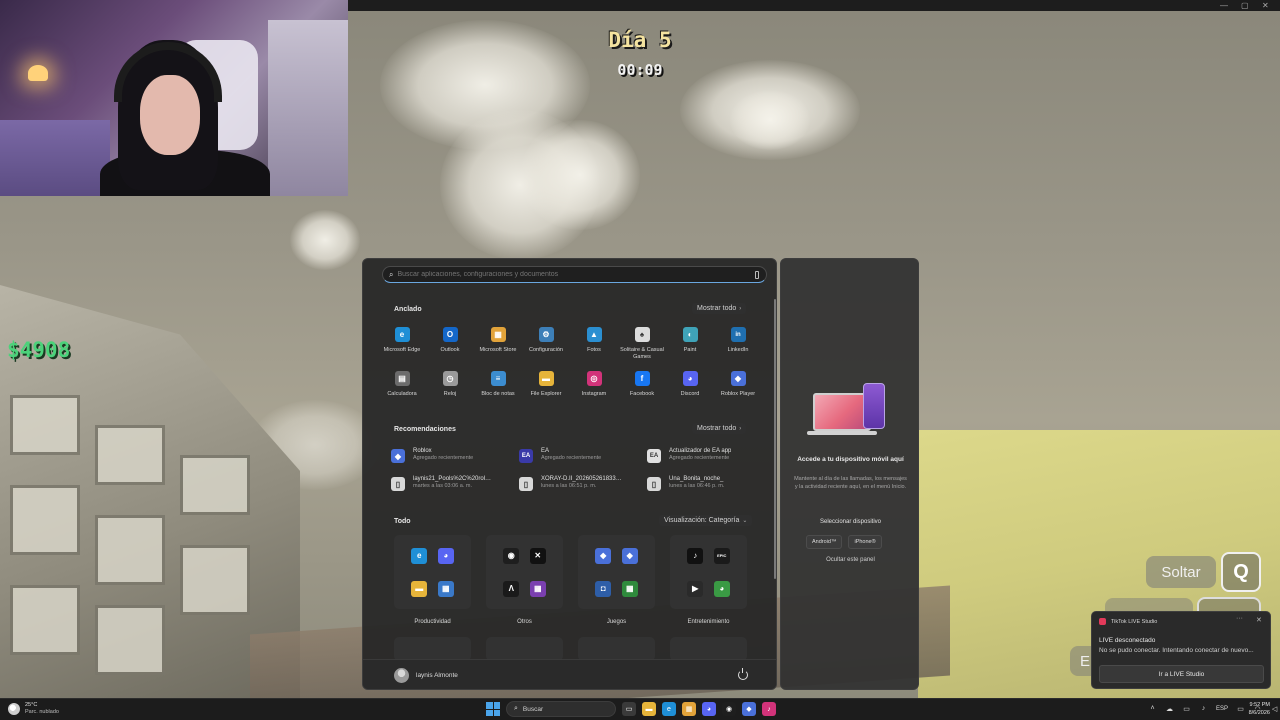 This screenshot has width=1280, height=720. I want to click on start-search-input, so click(576, 274).